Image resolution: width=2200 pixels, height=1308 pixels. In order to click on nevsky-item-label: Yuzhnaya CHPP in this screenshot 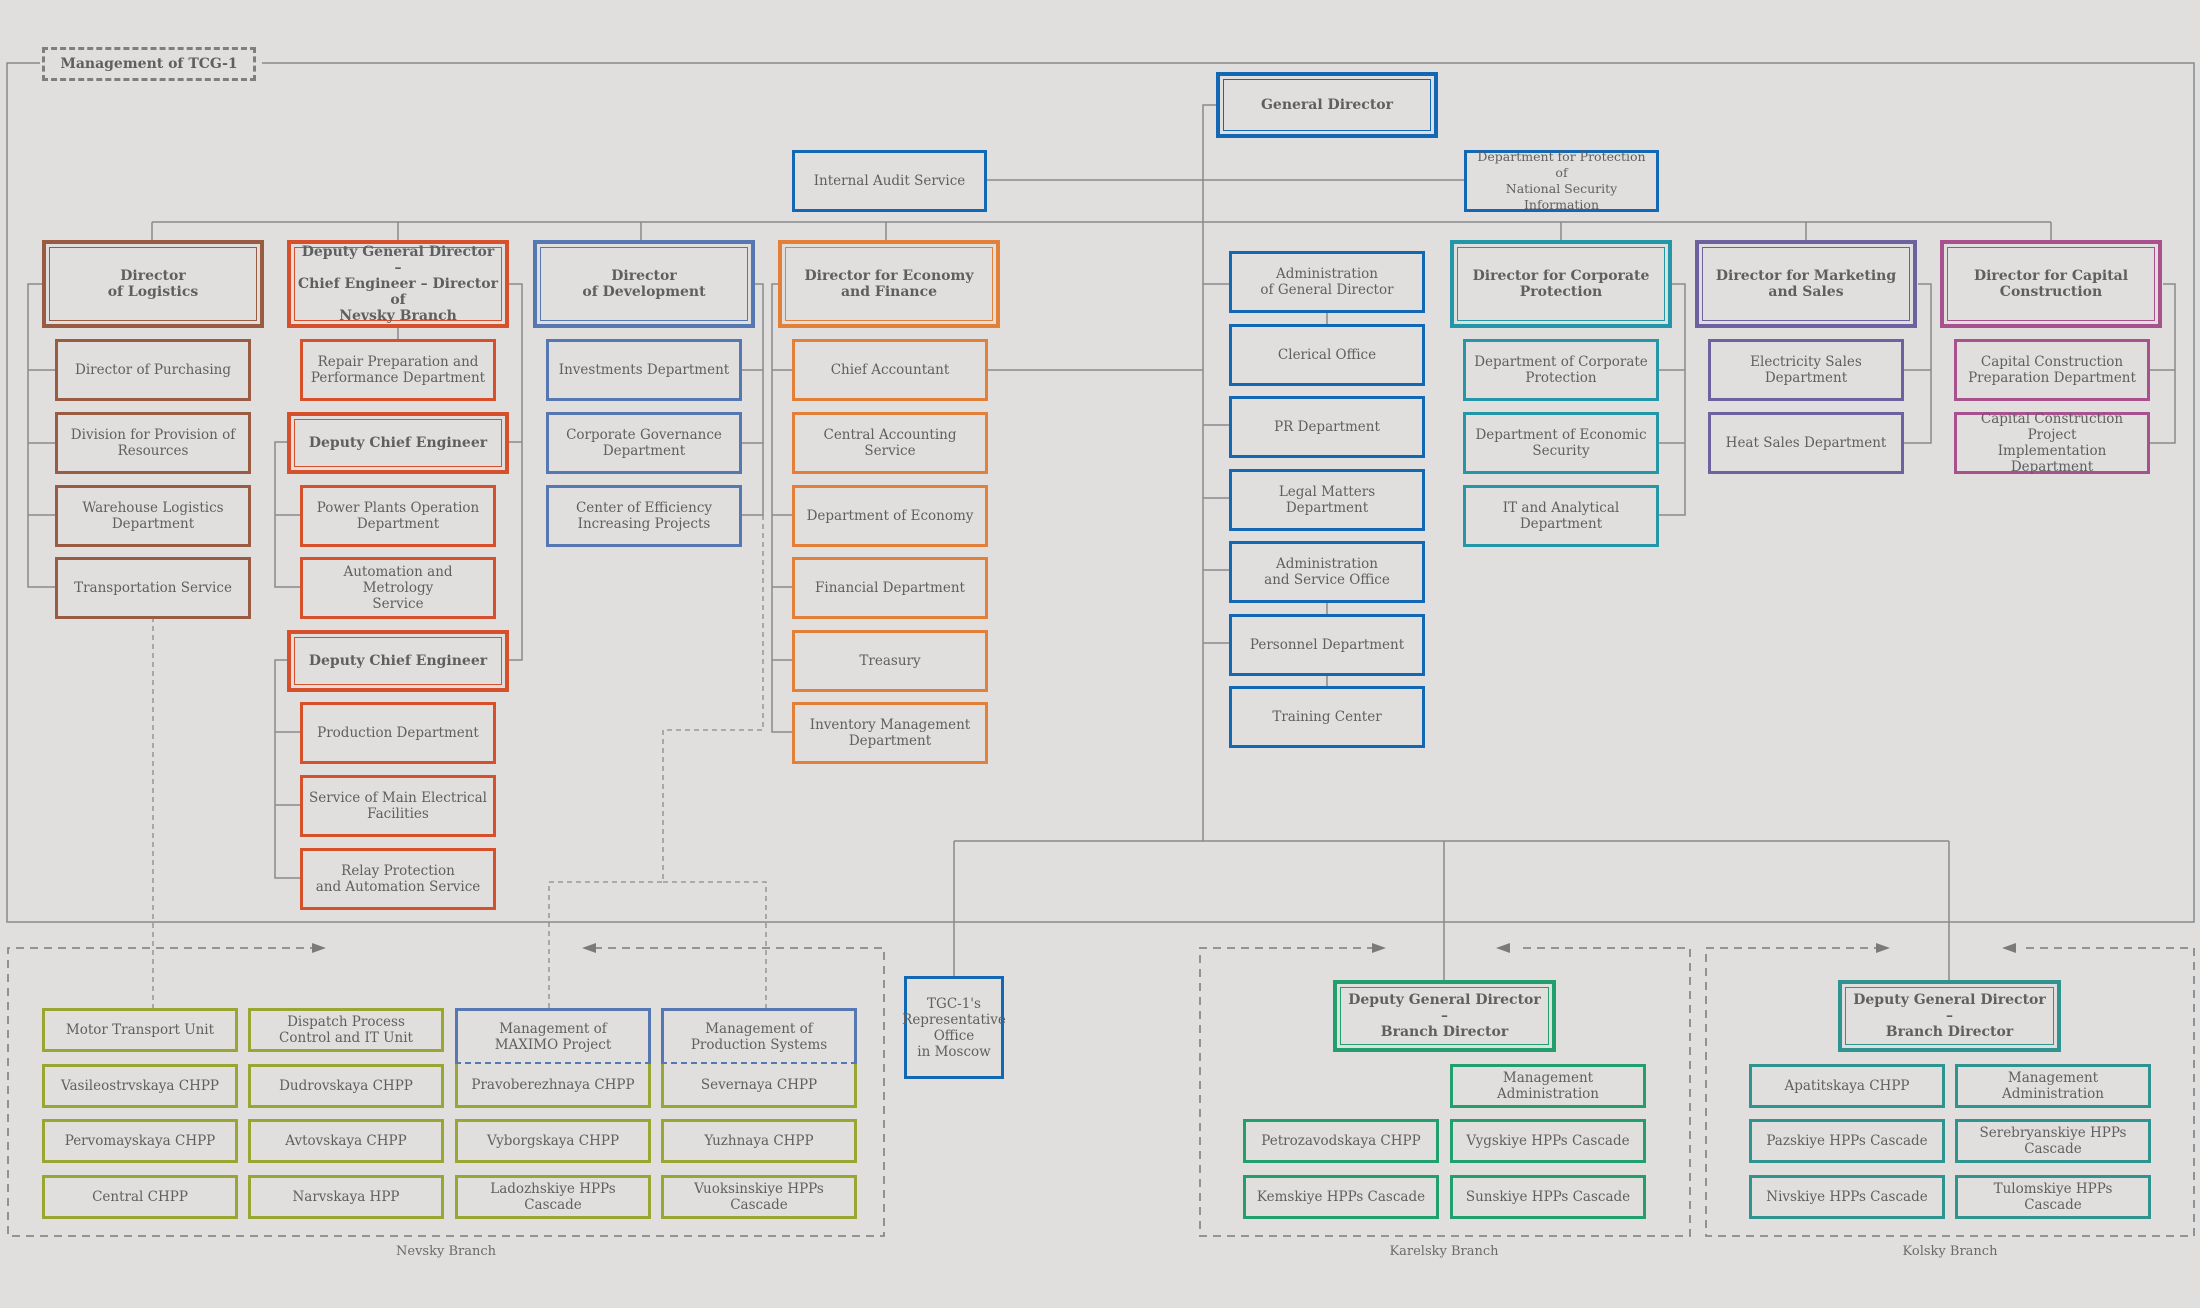, I will do `click(759, 1141)`.